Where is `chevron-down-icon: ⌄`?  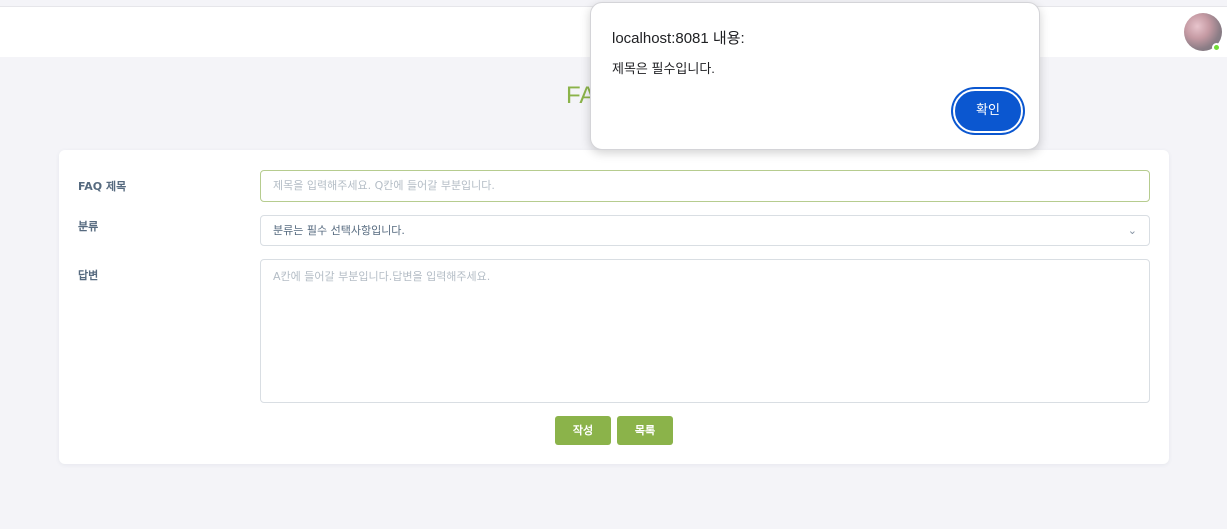 chevron-down-icon: ⌄ is located at coordinates (1132, 230).